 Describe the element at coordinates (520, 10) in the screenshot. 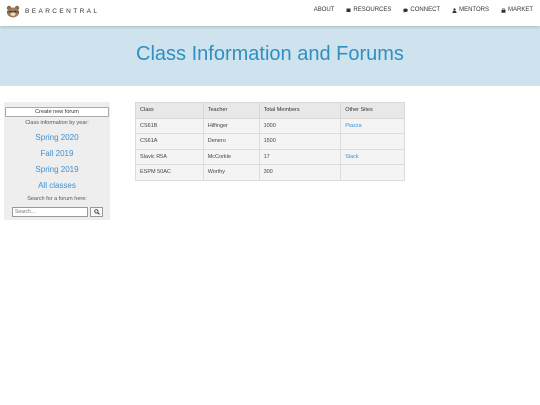

I see `nav-market-label: MARKET` at that location.